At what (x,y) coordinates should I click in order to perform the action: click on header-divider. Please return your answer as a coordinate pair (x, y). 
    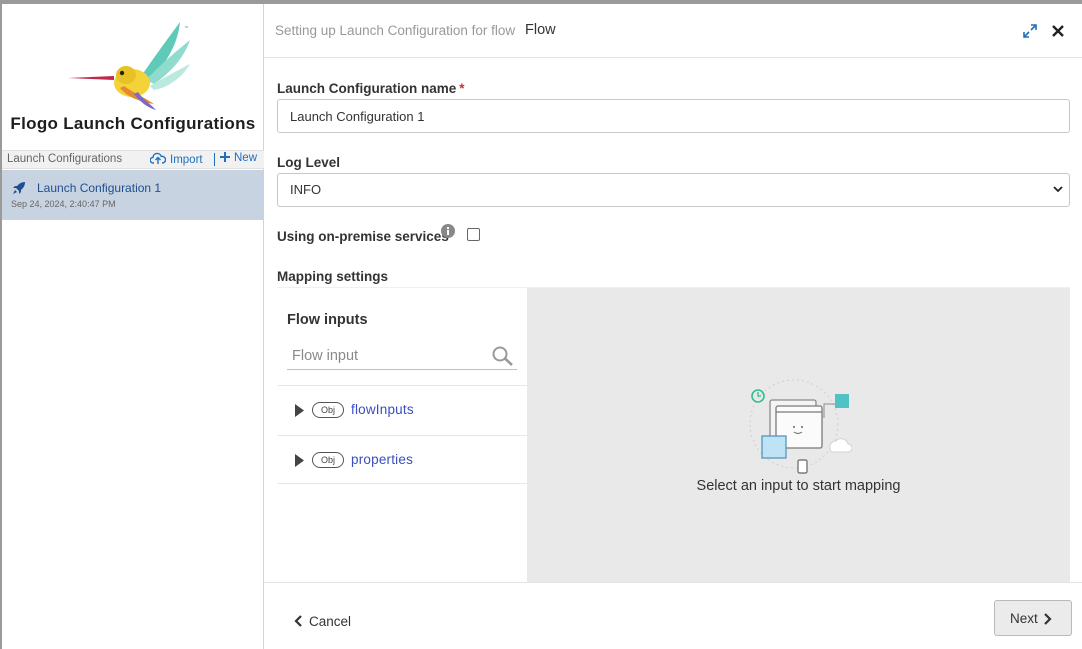
    Looking at the image, I should click on (214, 159).